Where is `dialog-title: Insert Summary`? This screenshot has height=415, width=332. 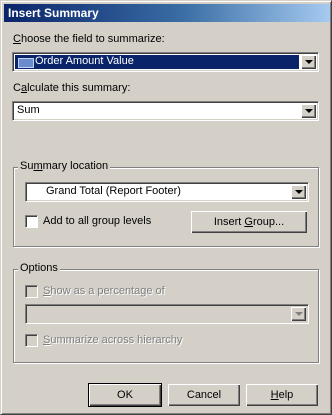
dialog-title: Insert Summary is located at coordinates (53, 13).